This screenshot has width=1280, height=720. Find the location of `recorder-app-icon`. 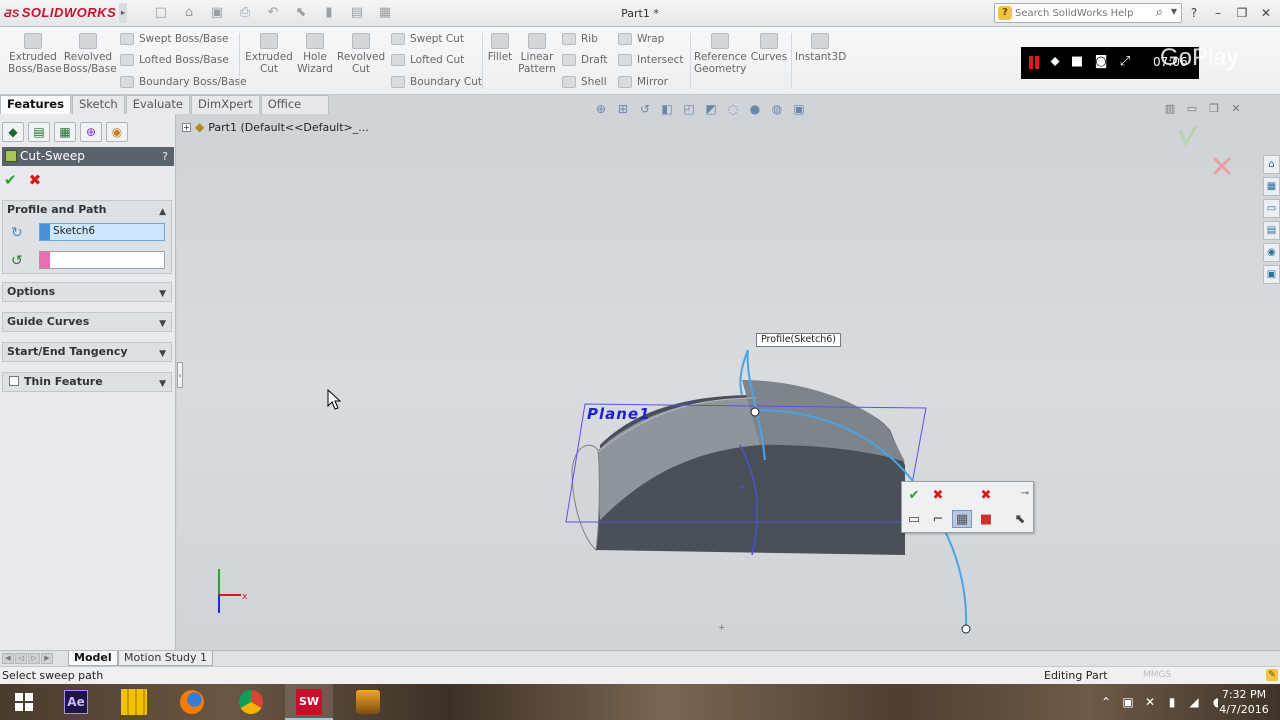

recorder-app-icon is located at coordinates (368, 702).